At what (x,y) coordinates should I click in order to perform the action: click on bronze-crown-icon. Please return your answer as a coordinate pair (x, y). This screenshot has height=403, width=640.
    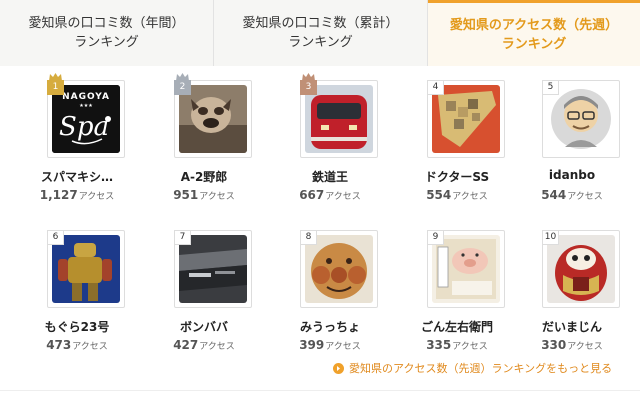
    Looking at the image, I should click on (308, 77).